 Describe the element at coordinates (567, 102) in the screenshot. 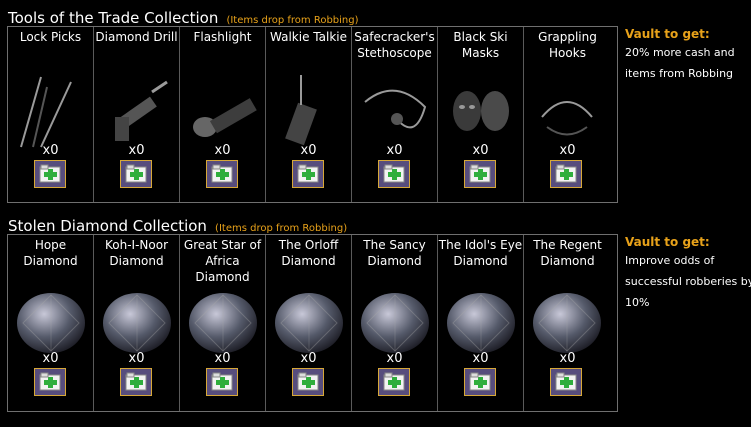

I see `grappling-hook-icon` at that location.